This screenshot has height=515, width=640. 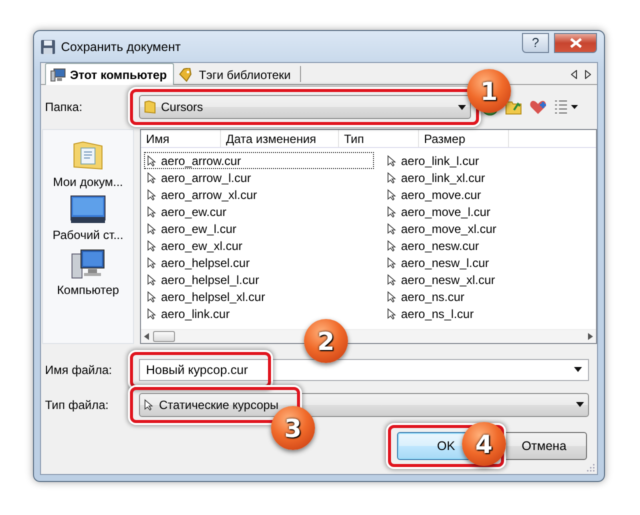 I want to click on file-item: aero_move.cur, so click(x=434, y=194).